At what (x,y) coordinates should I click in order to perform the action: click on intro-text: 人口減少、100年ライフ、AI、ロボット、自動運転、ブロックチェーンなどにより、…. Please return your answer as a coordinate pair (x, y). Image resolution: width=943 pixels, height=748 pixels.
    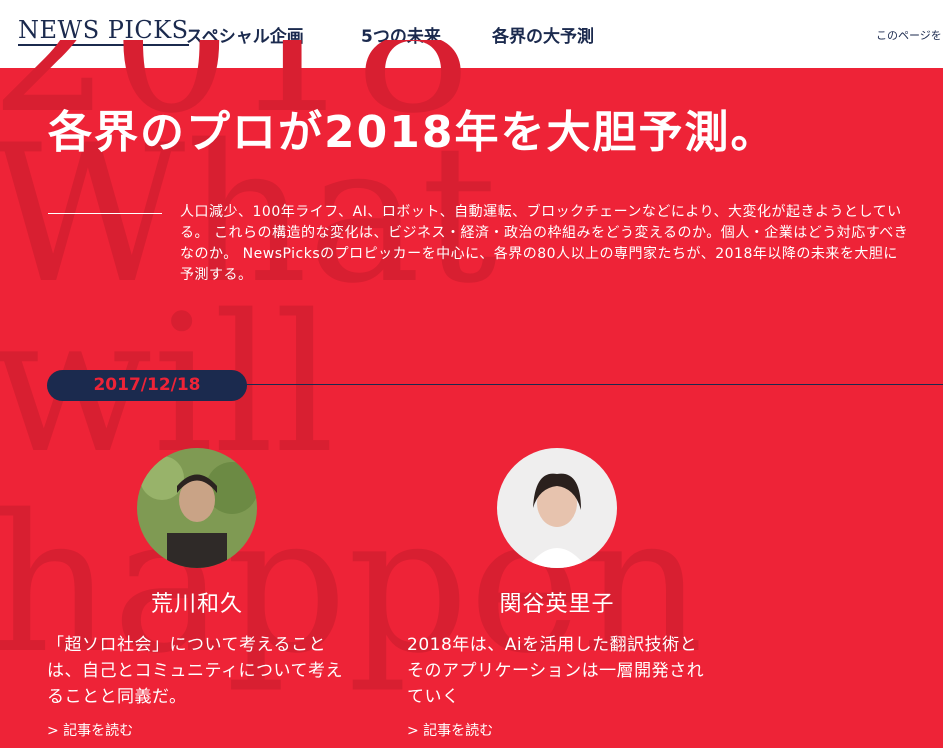
    Looking at the image, I should click on (544, 243).